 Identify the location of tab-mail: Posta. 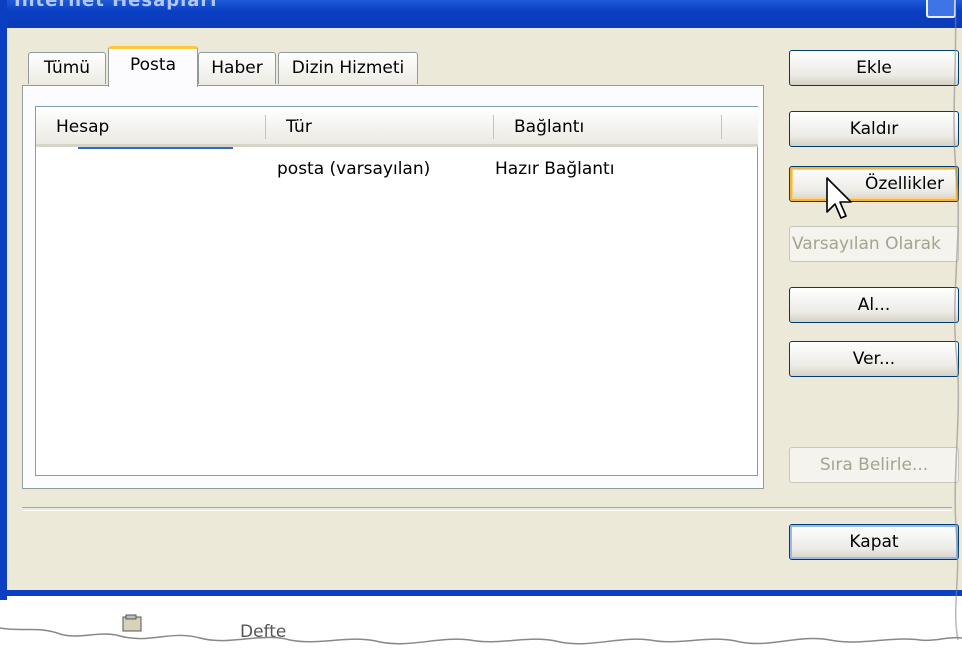
(153, 66).